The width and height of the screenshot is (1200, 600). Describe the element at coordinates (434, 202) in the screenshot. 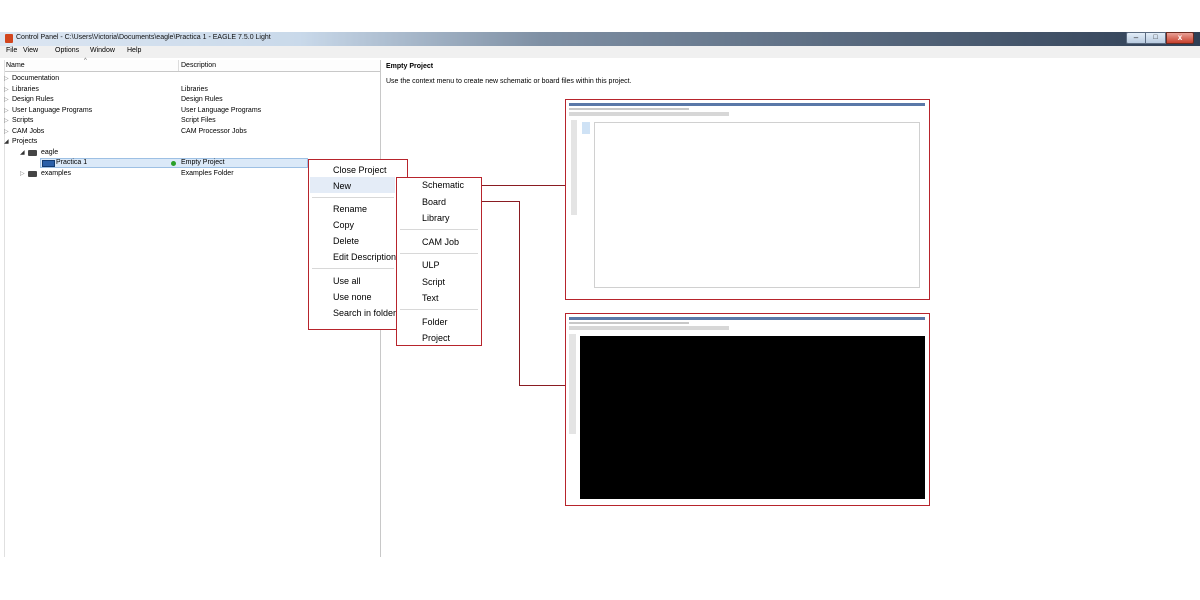

I see `submenu-item-board: Board` at that location.